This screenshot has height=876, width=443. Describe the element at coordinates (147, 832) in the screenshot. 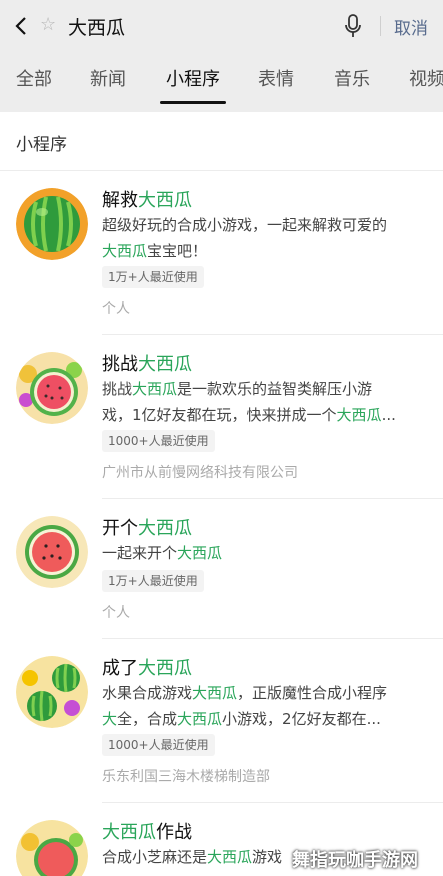

I see `item-title: 大西瓜作战` at that location.